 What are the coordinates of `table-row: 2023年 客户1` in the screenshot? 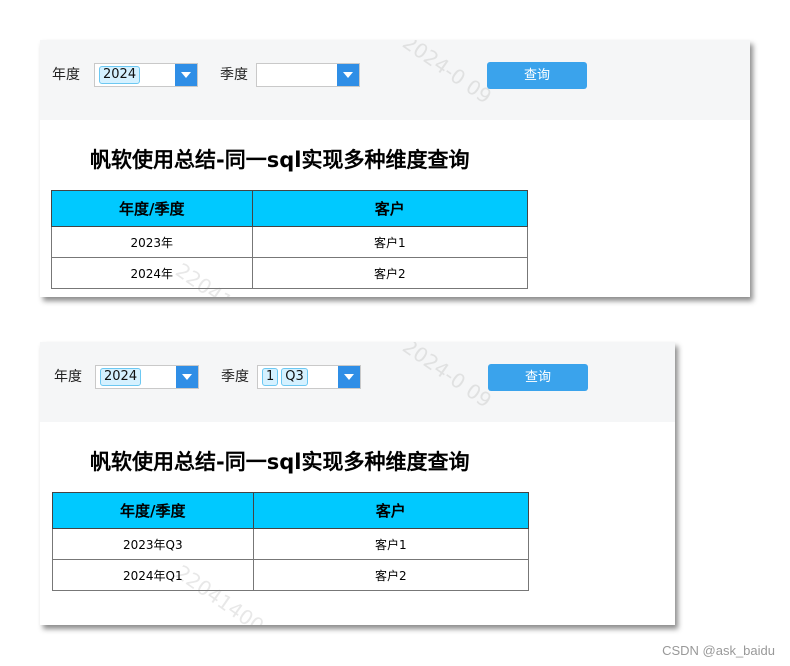 It's located at (290, 242).